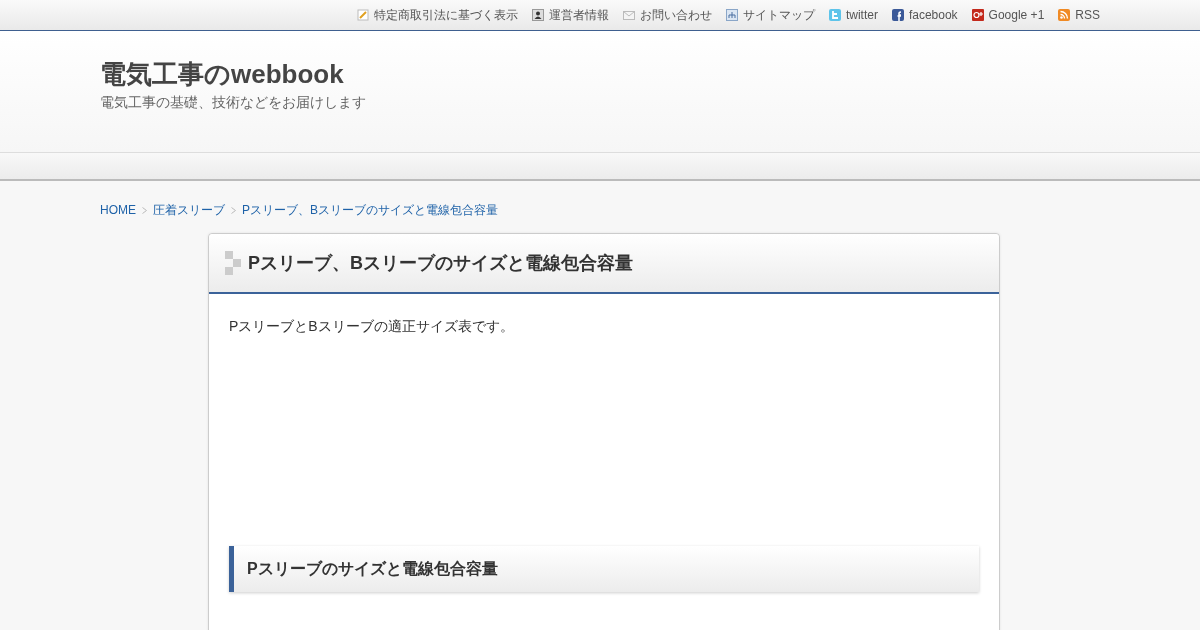 The width and height of the screenshot is (1200, 630). What do you see at coordinates (667, 15) in the screenshot?
I see `top-nav-link: お問い合わせ` at bounding box center [667, 15].